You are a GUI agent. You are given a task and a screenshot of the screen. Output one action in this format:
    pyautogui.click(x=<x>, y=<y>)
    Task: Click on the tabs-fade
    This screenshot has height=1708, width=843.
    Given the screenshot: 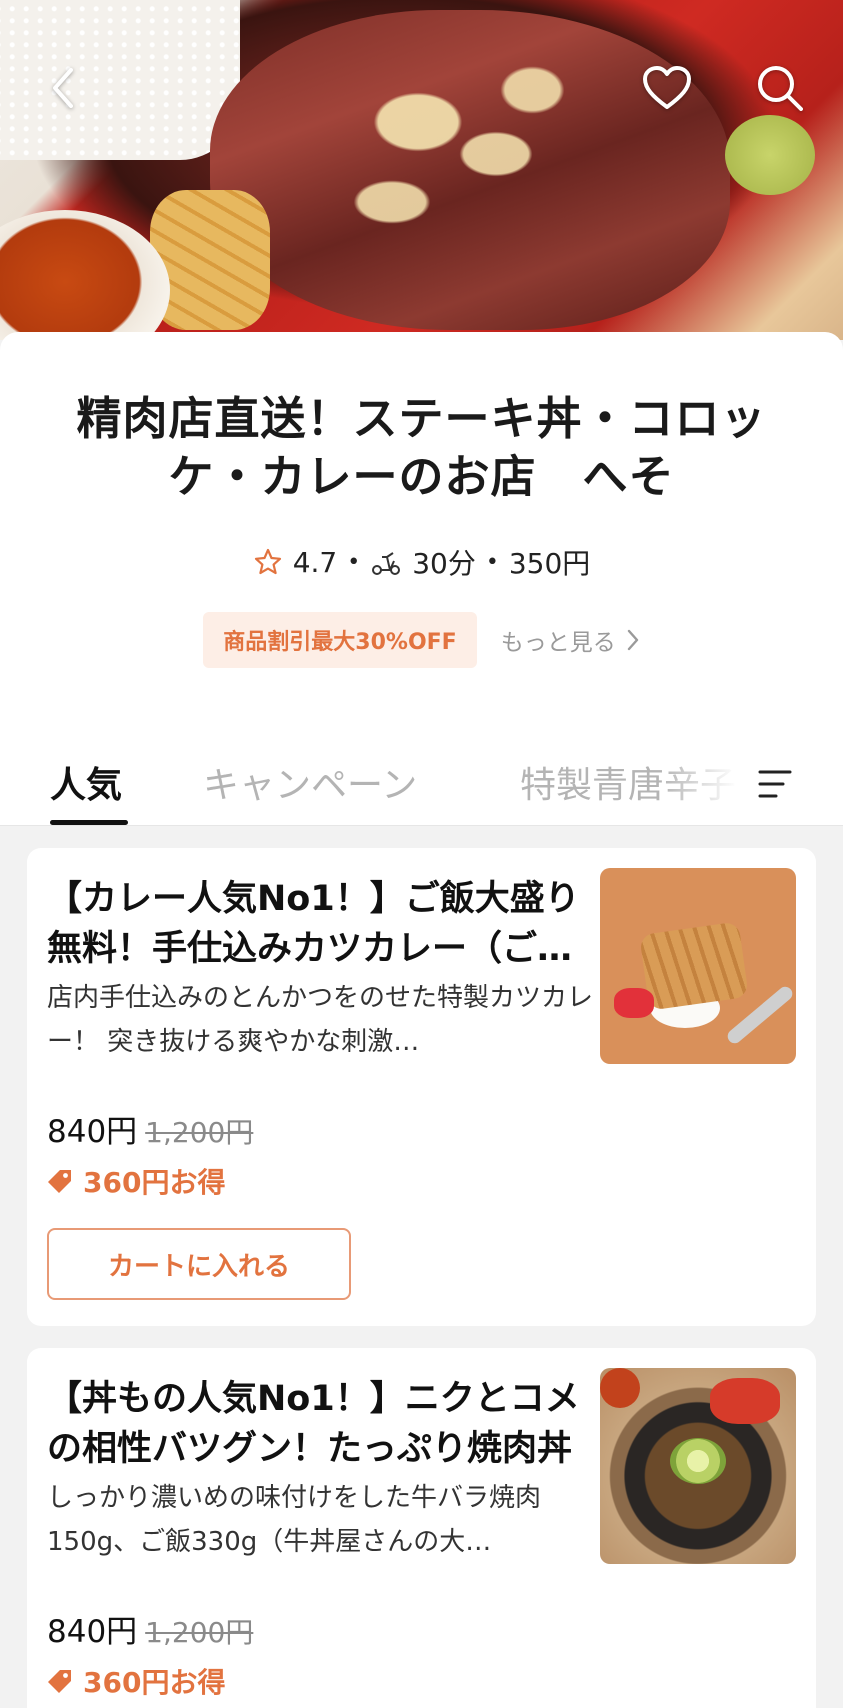 What is the action you would take?
    pyautogui.click(x=715, y=783)
    